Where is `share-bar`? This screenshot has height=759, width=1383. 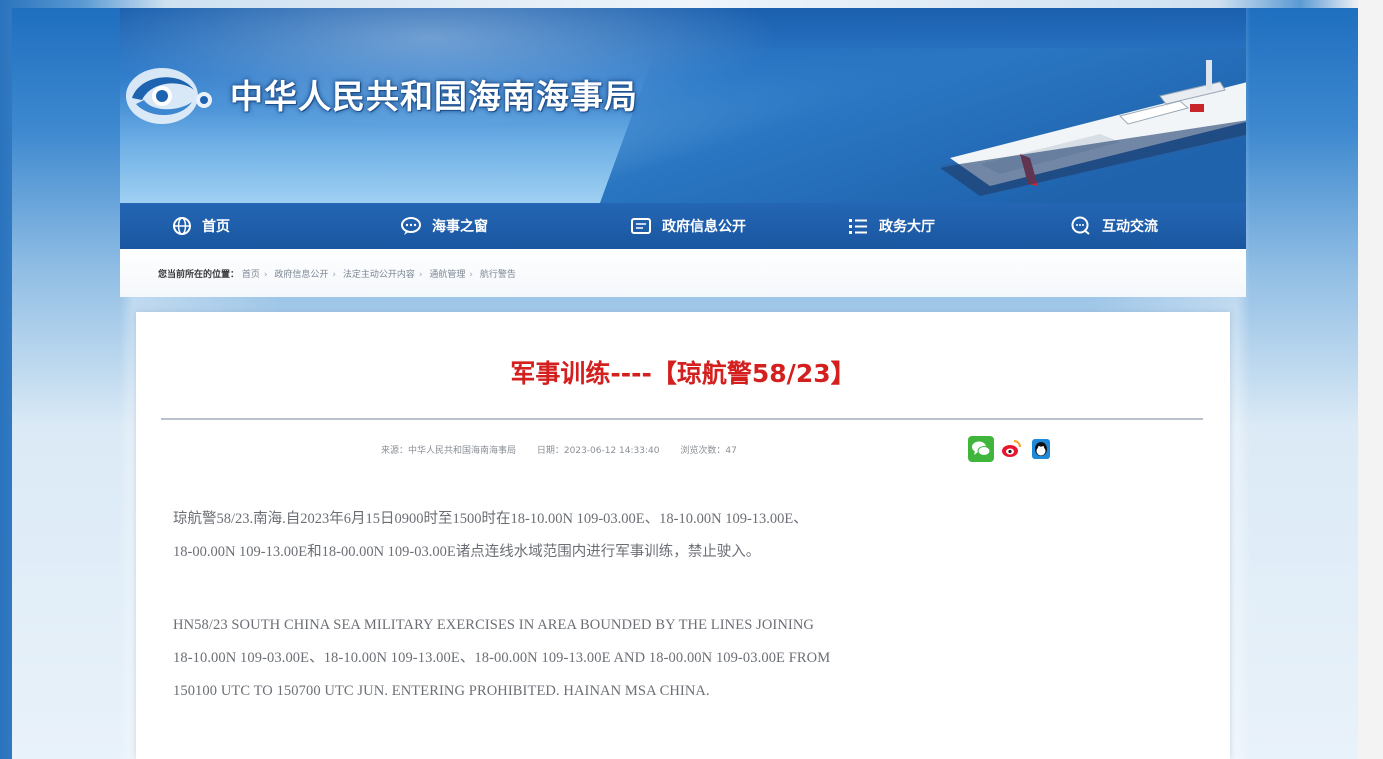 share-bar is located at coordinates (1011, 449).